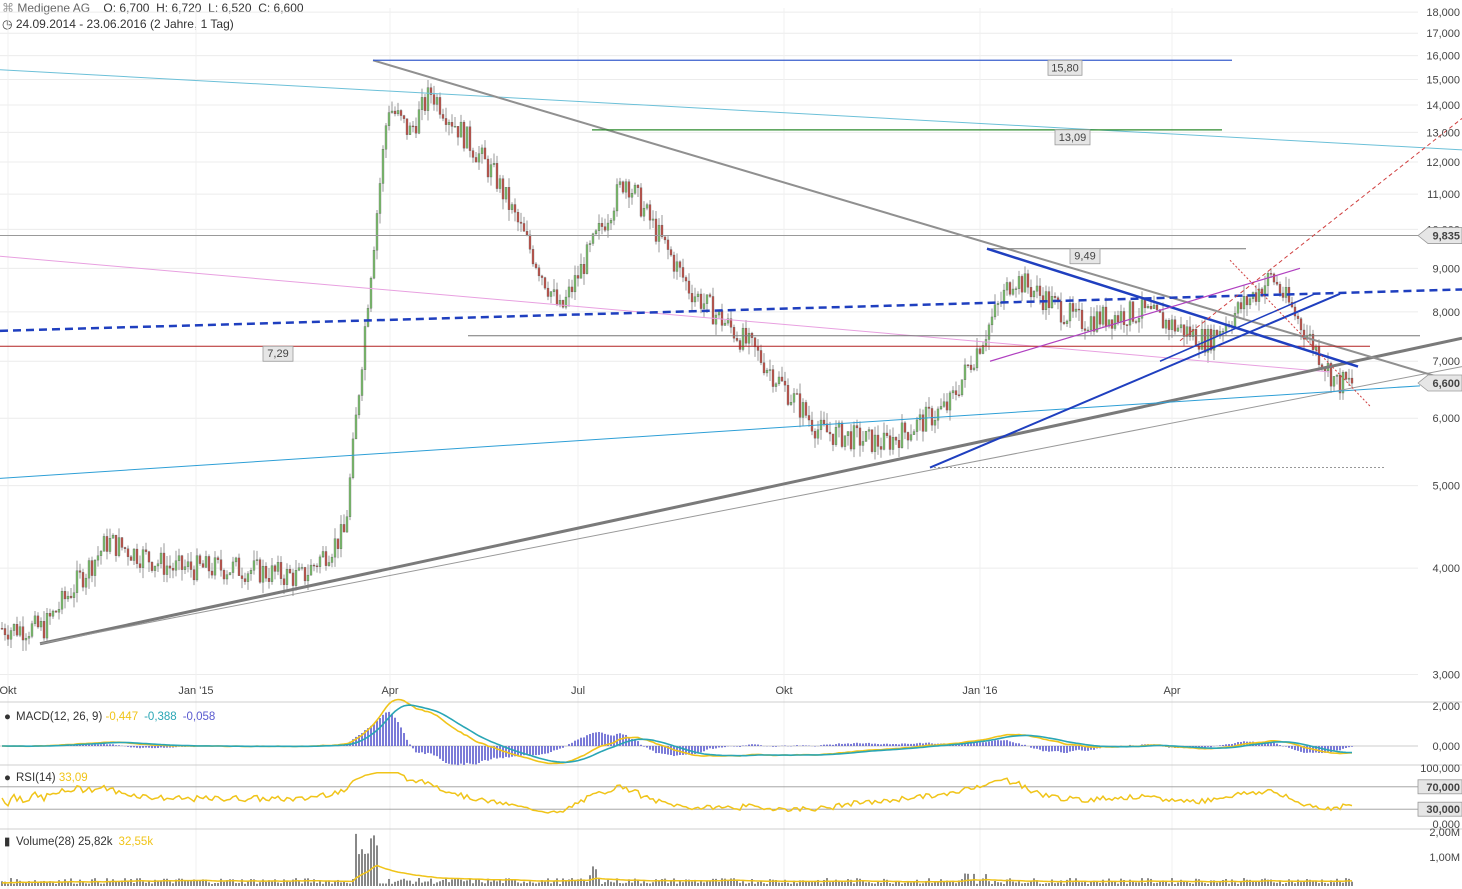  I want to click on volume-average-line, so click(676, 874).